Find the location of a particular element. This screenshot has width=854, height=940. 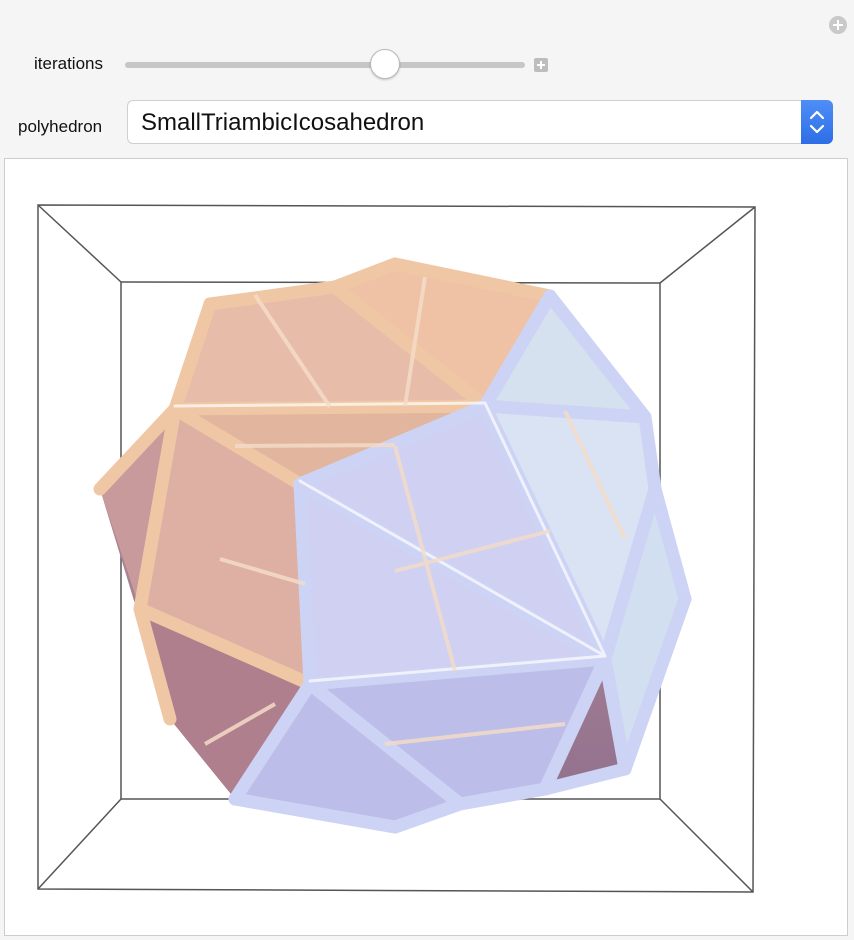

polyhedron-select: SmallTriambicIcosahedron is located at coordinates (480, 122).